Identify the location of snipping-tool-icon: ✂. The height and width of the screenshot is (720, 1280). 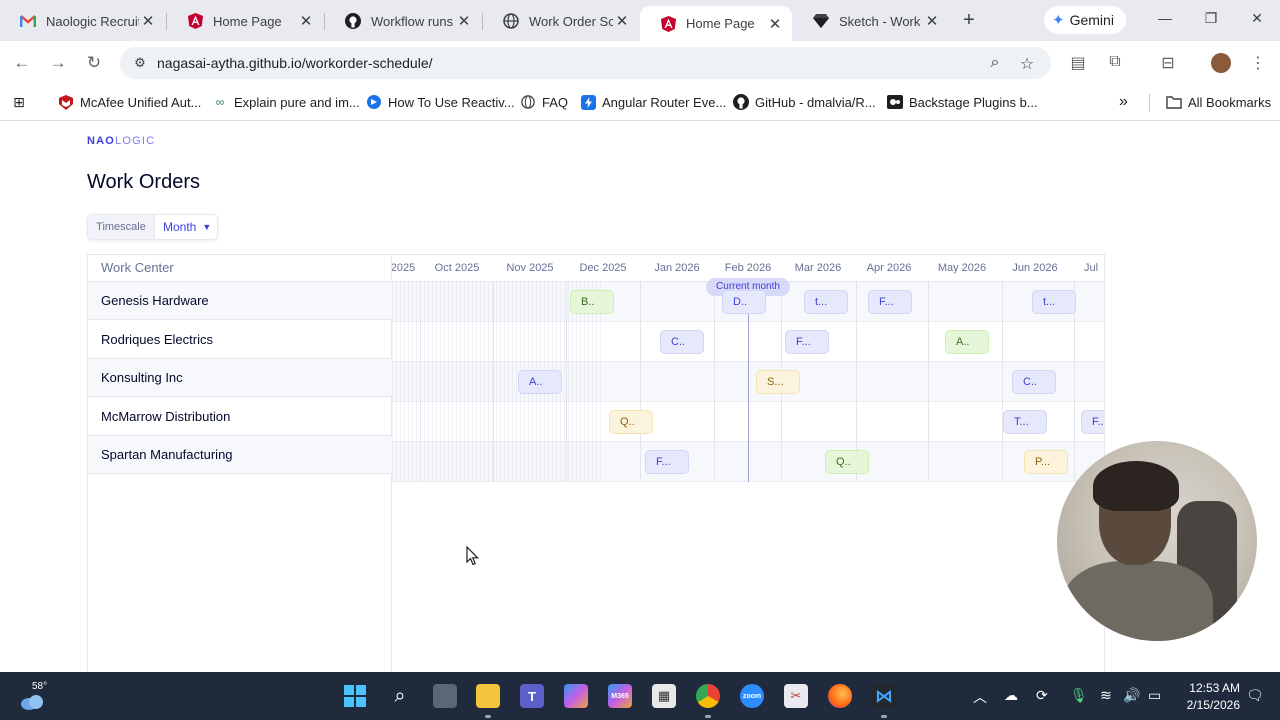
(796, 696).